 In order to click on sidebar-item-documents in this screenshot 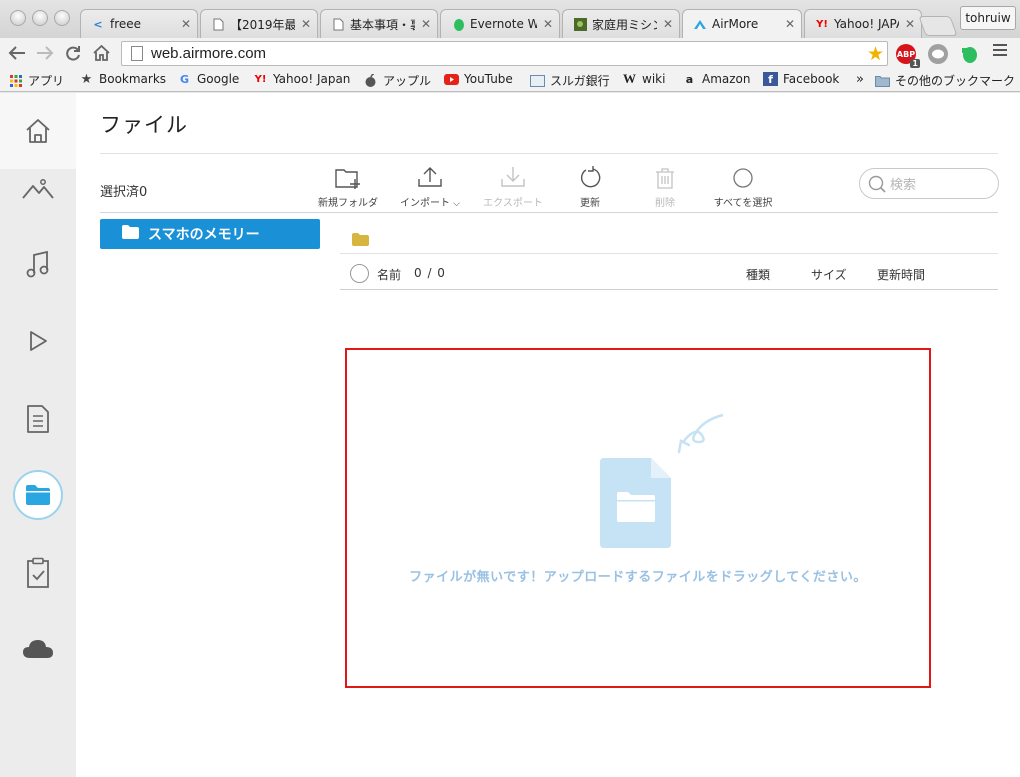, I will do `click(38, 419)`.